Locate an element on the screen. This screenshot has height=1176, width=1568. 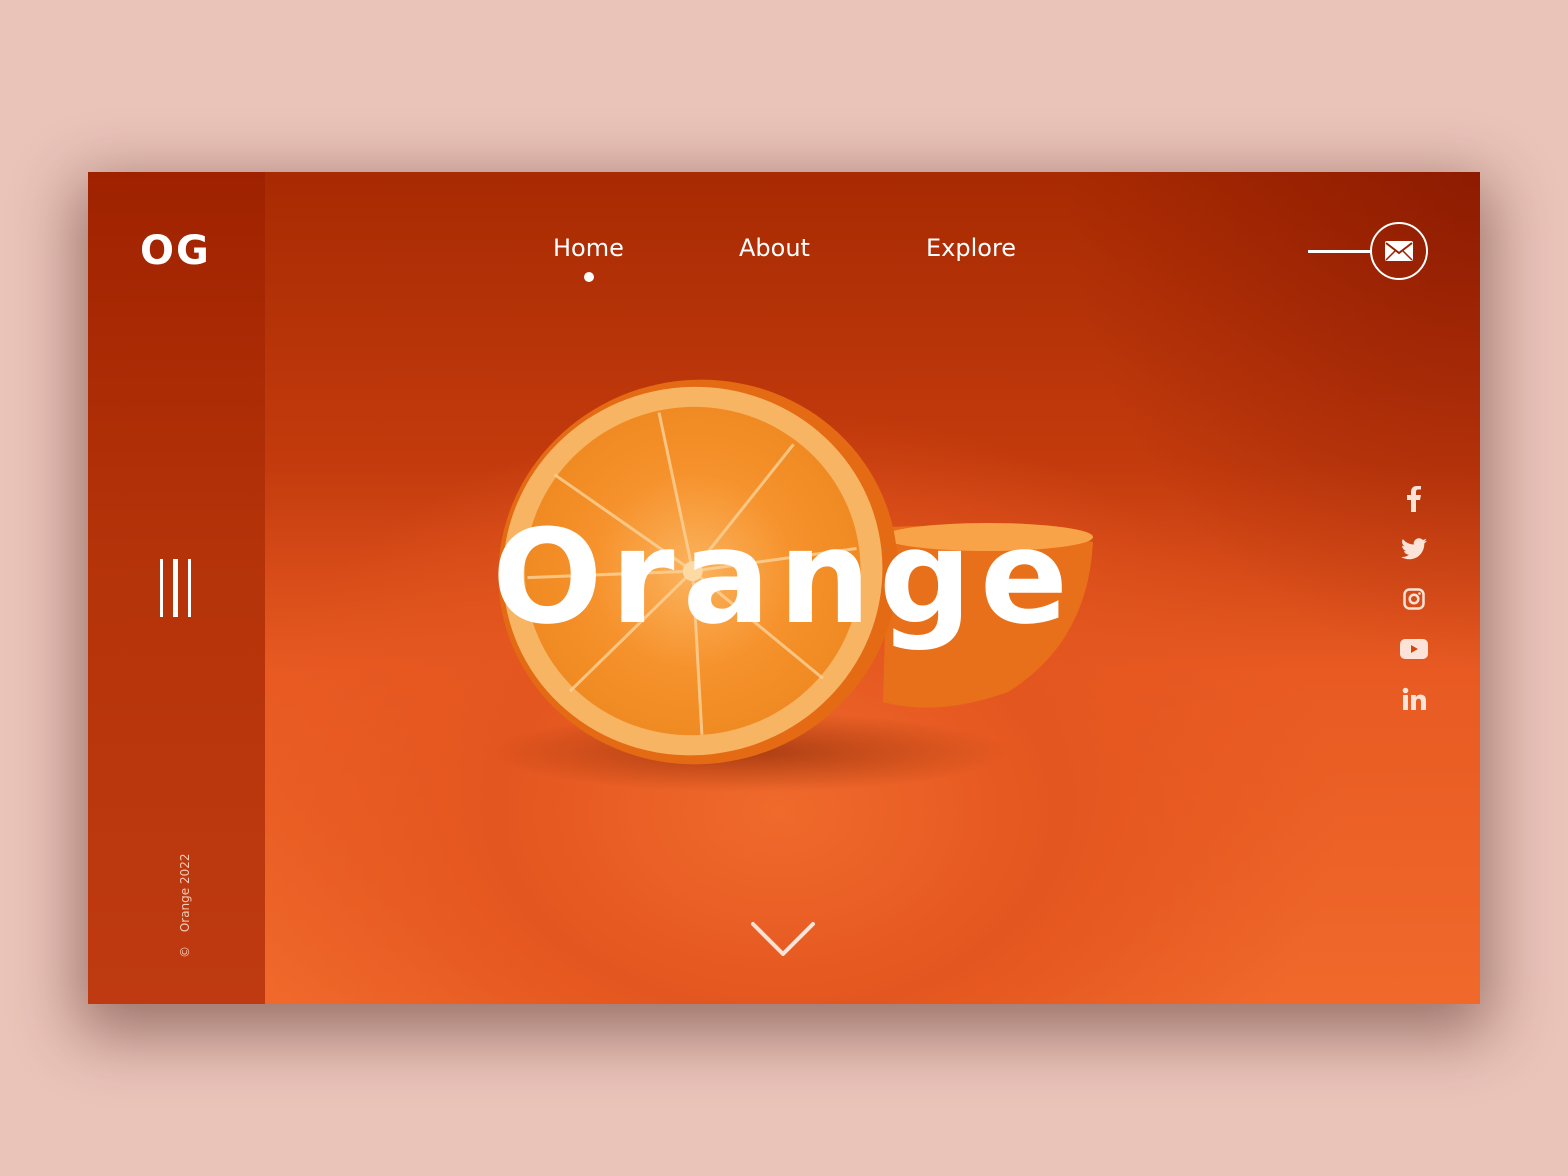
copyright-icon: © is located at coordinates (185, 952).